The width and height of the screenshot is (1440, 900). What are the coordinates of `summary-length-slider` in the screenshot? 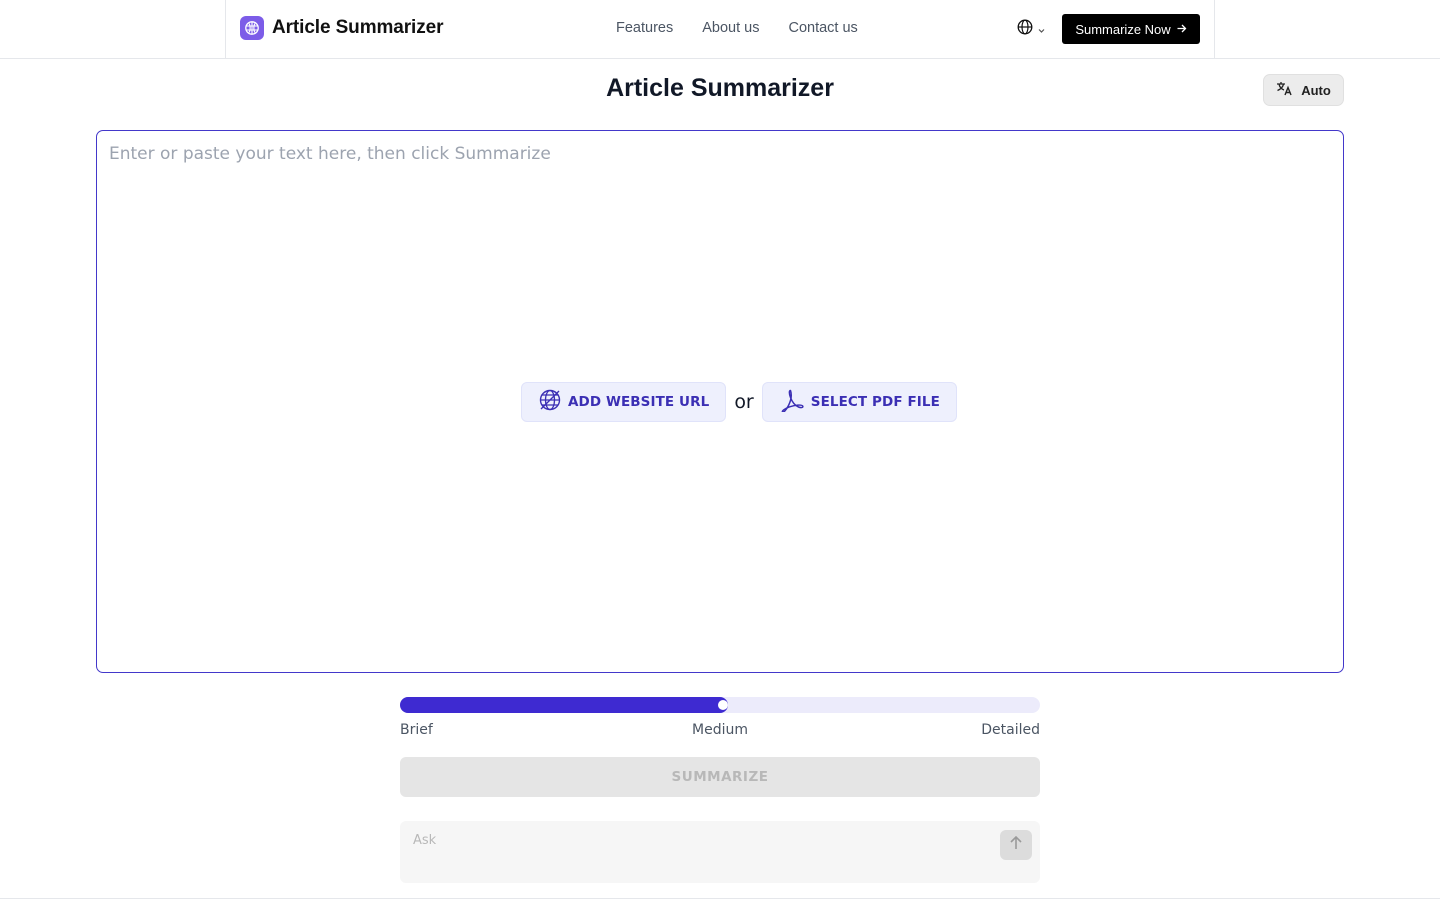 It's located at (720, 705).